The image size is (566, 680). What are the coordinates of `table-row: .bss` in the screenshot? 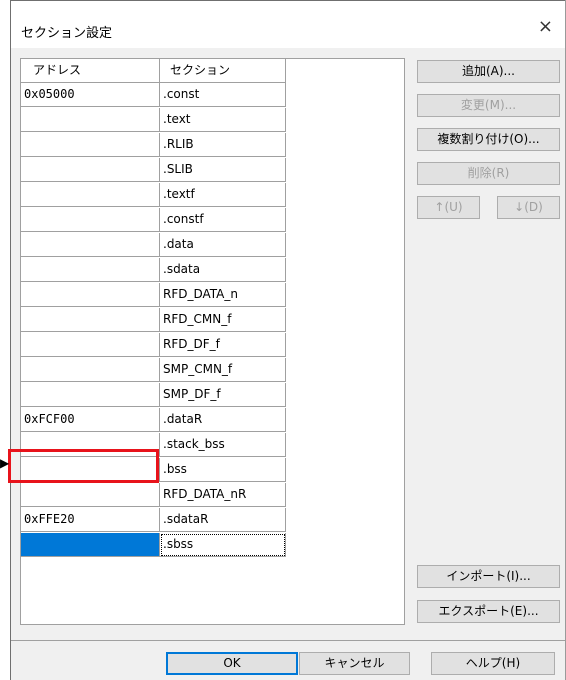 It's located at (153, 470).